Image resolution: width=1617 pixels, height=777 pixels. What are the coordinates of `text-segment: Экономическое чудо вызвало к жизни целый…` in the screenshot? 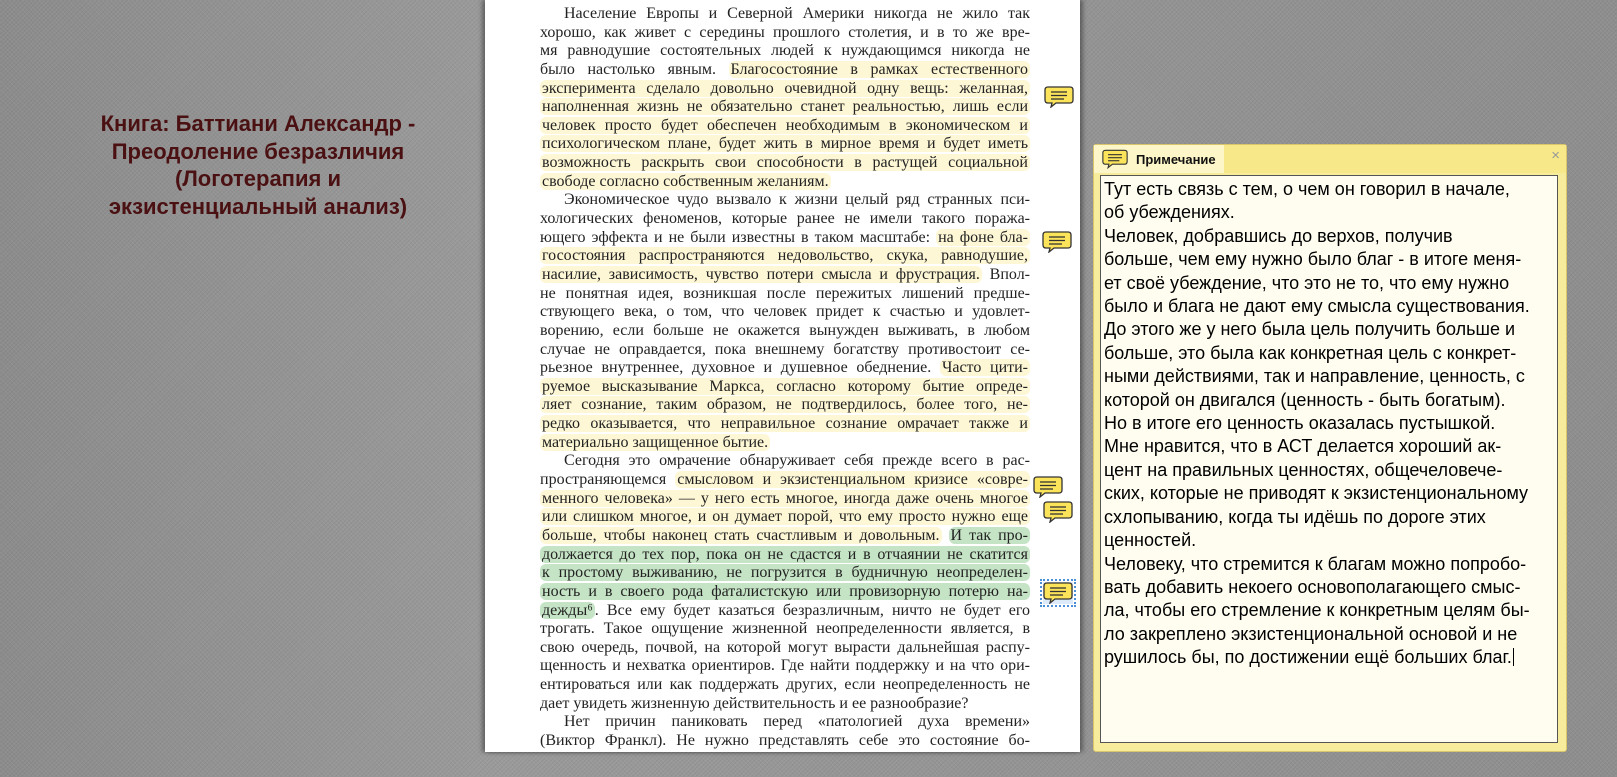 It's located at (797, 200).